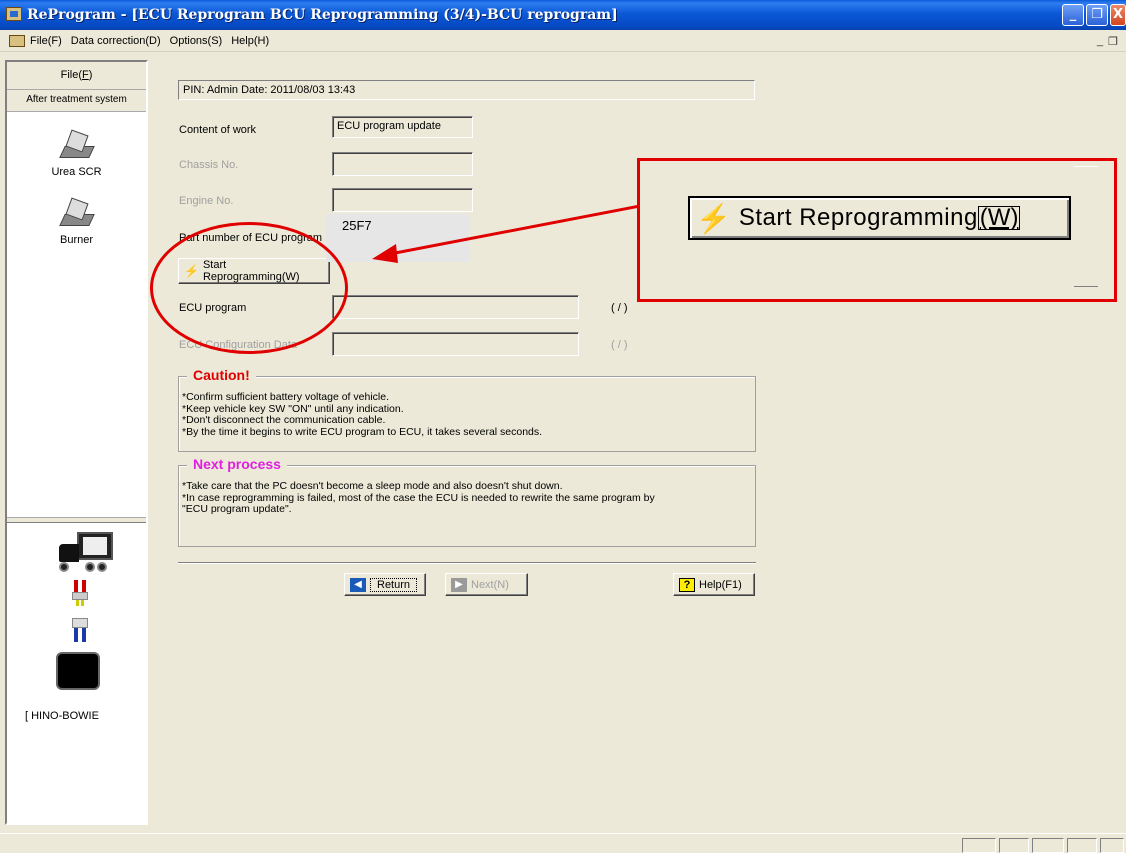 This screenshot has width=1126, height=853. Describe the element at coordinates (619, 345) in the screenshot. I see `ecu-config-count: ( / )` at that location.